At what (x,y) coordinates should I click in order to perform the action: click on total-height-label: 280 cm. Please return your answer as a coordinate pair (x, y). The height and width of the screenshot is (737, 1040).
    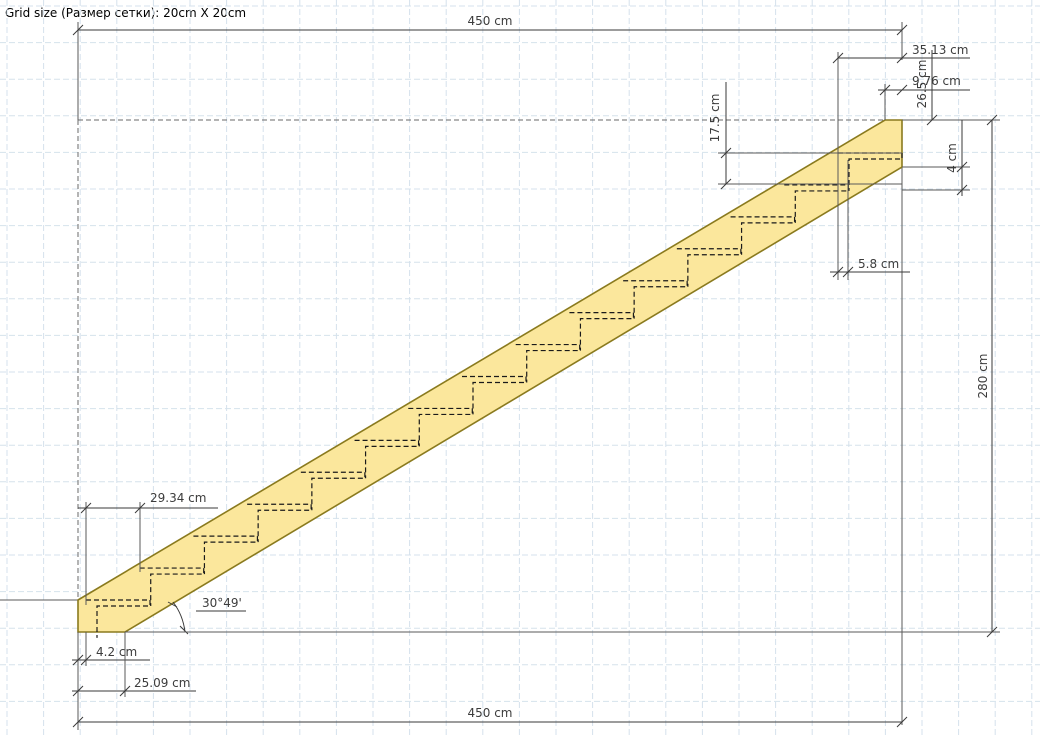
    Looking at the image, I should click on (983, 375).